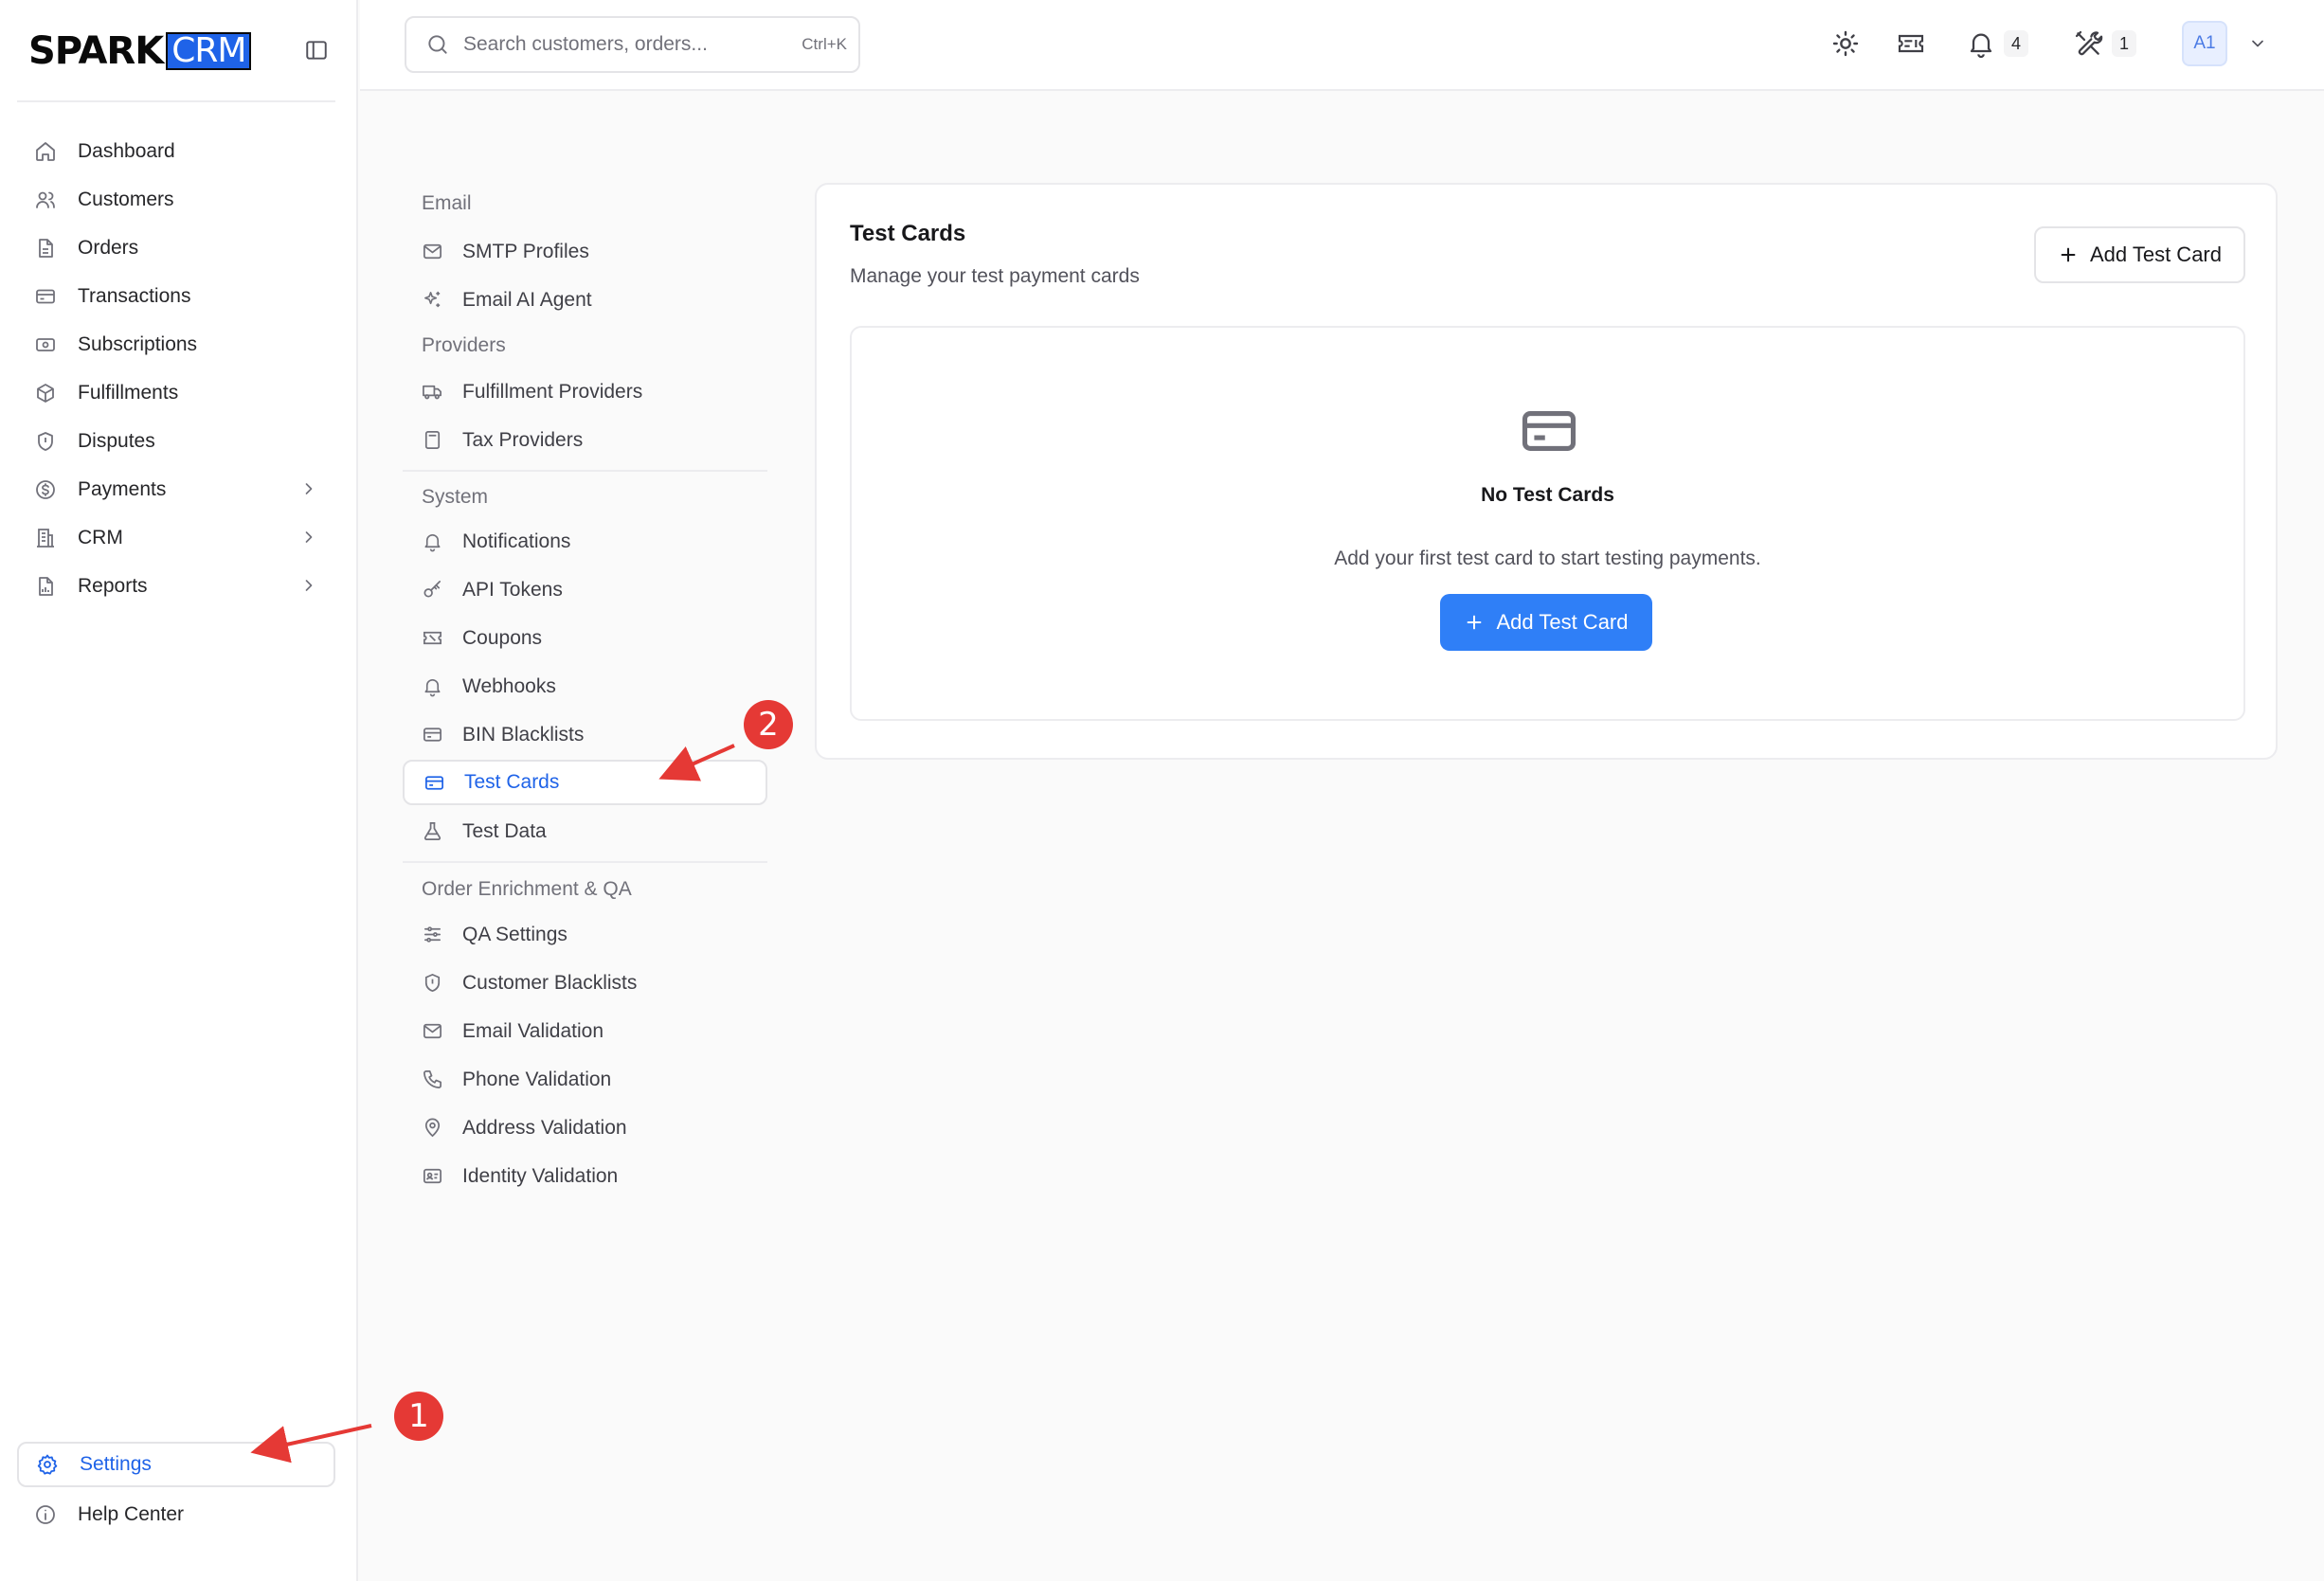  What do you see at coordinates (585, 831) in the screenshot?
I see `settings-item-test-data: Test Data` at bounding box center [585, 831].